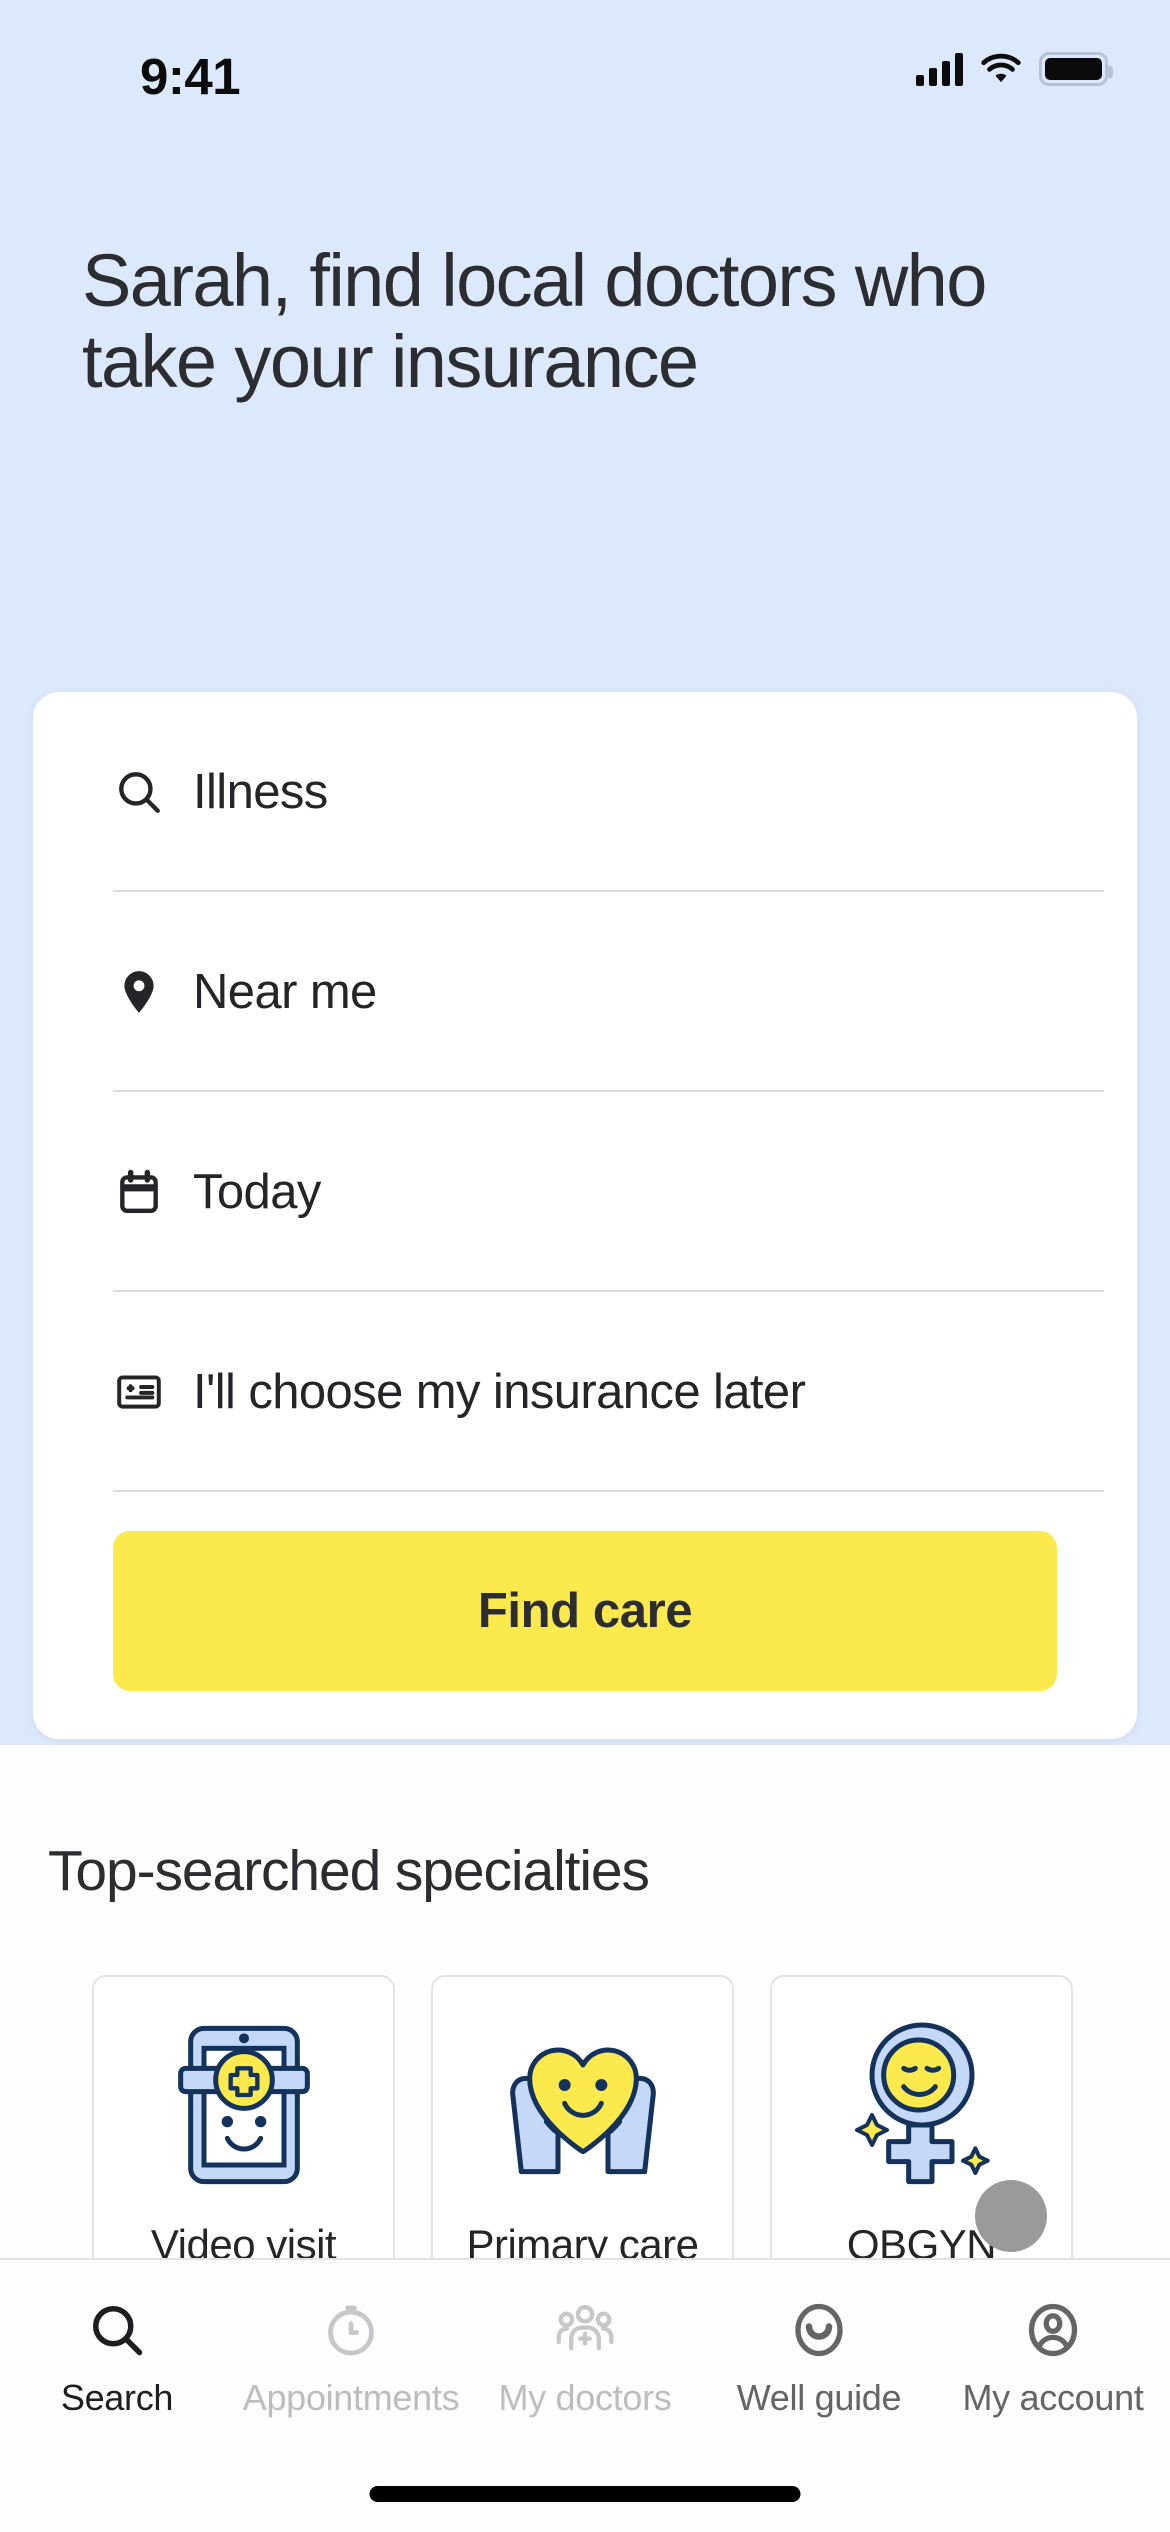 Image resolution: width=1170 pixels, height=2532 pixels. What do you see at coordinates (243, 2105) in the screenshot?
I see `tablet-smiley-medical-cross-illustration` at bounding box center [243, 2105].